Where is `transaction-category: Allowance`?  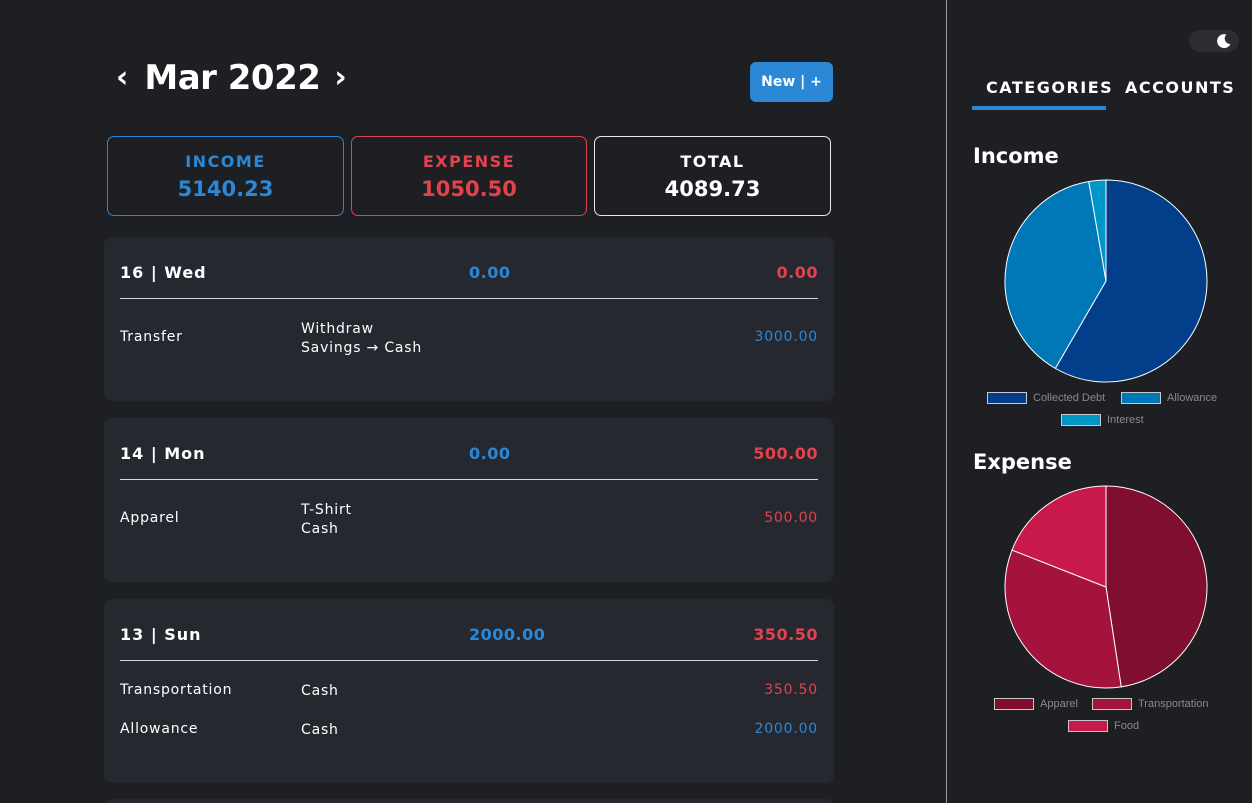 transaction-category: Allowance is located at coordinates (159, 729).